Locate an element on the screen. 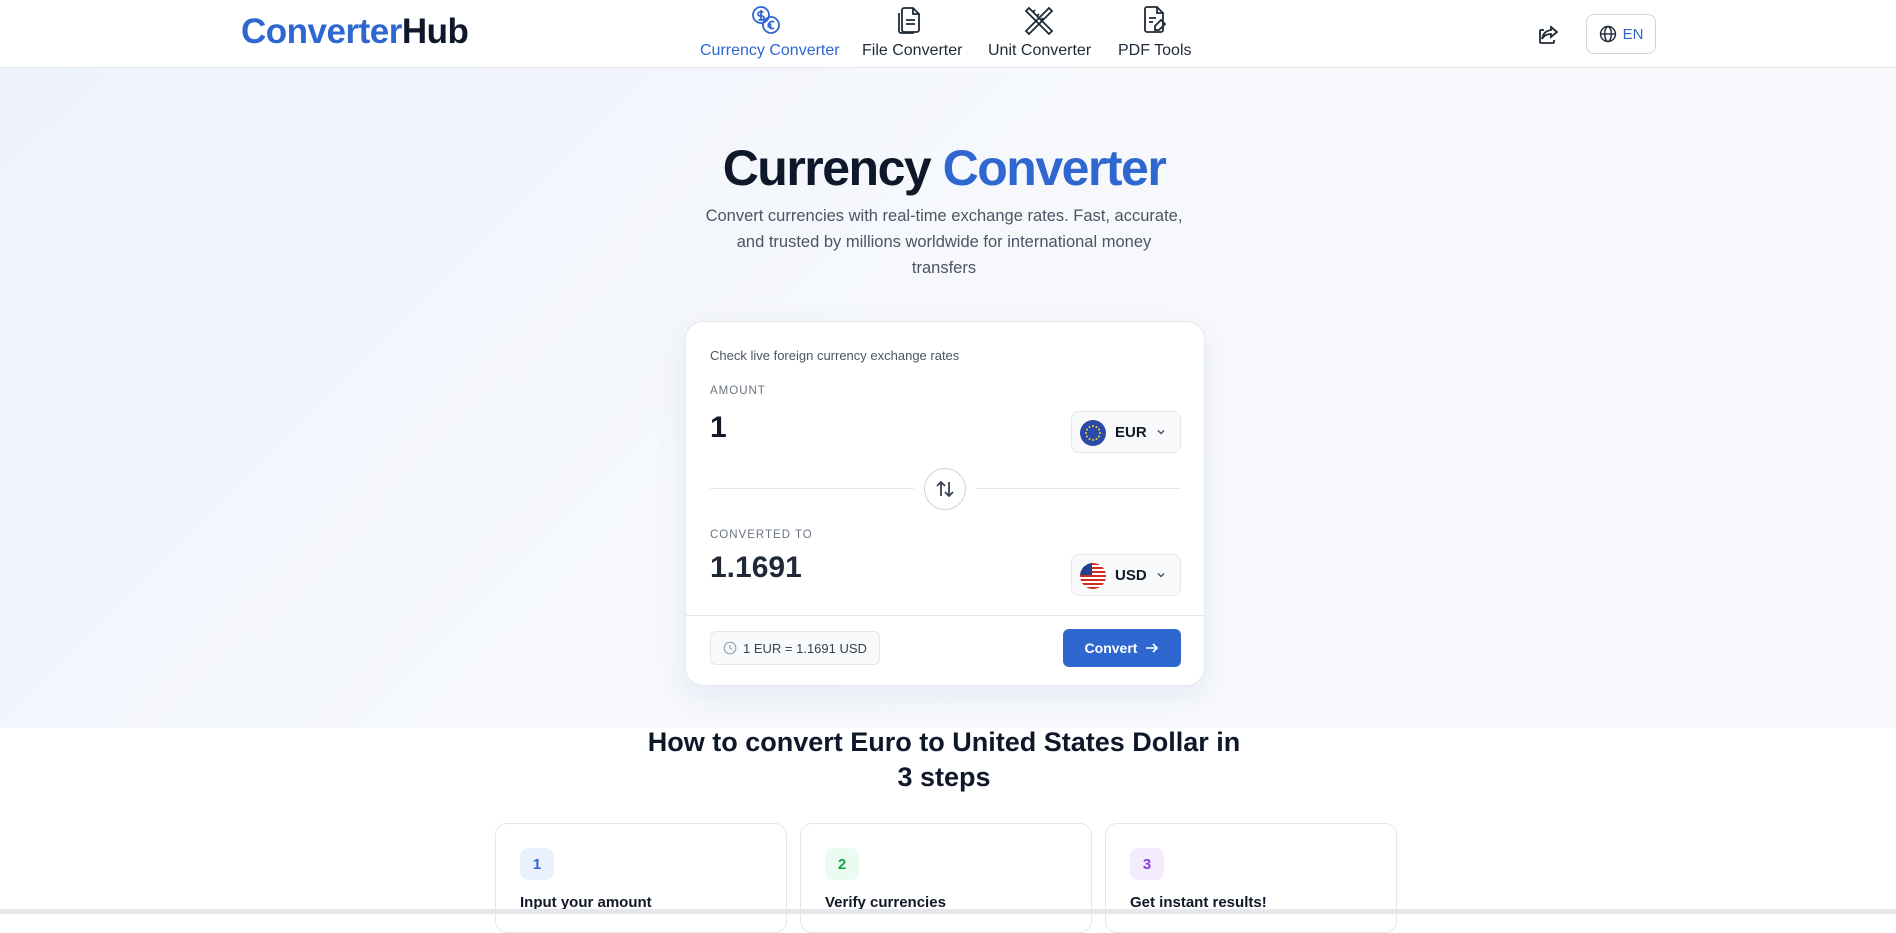  step-card-1: 1 Input your amount is located at coordinates (641, 878).